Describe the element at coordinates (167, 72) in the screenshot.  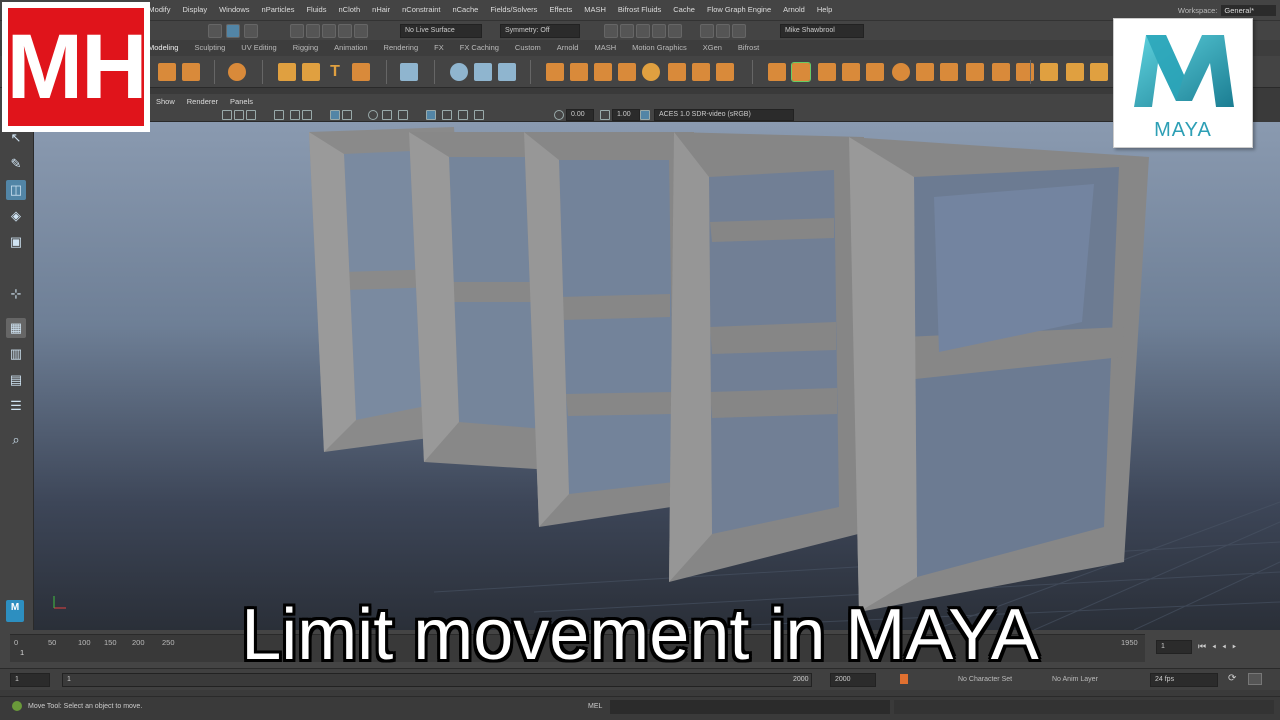
I see `shelf-sphere-icon` at that location.